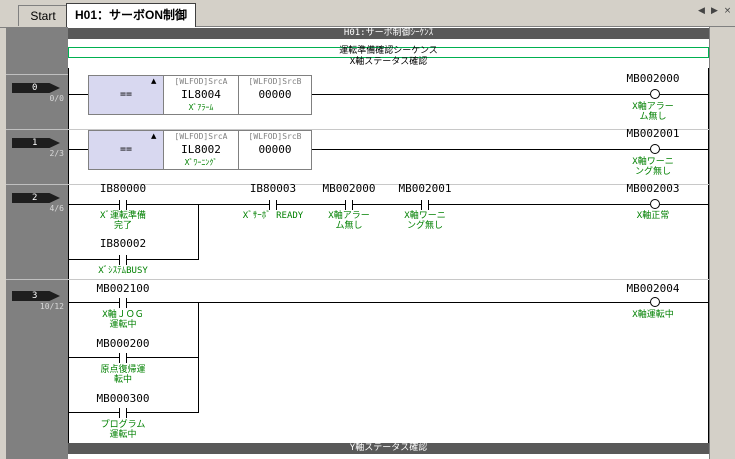  What do you see at coordinates (37, 243) in the screenshot?
I see `step-gutter: 0 0/0 1 2/3 2 4/6 3 10/12` at bounding box center [37, 243].